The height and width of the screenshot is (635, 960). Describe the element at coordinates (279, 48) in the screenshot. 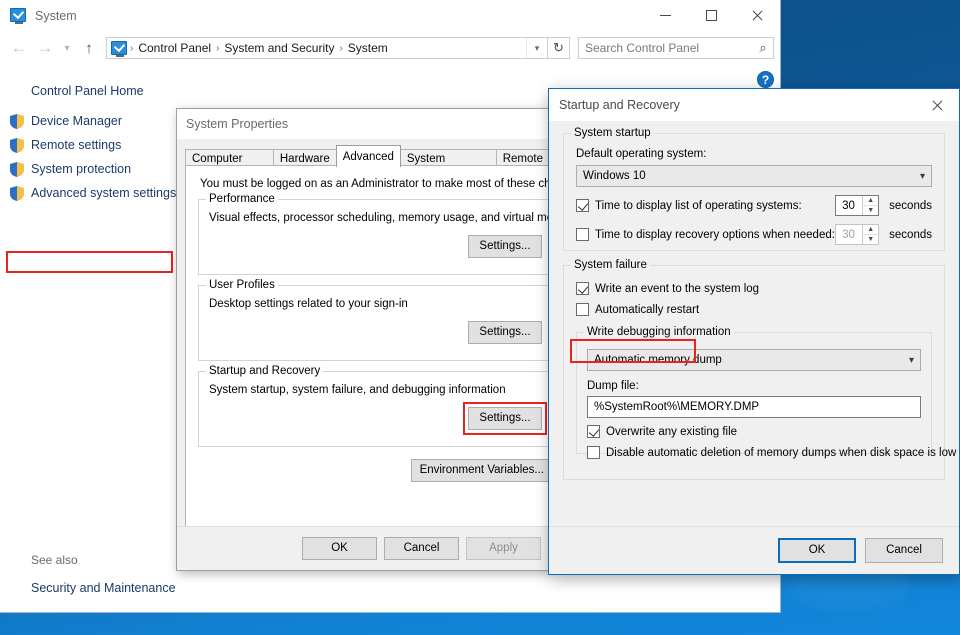

I see `breadcrumb-item-system-and-security: System and Security` at that location.